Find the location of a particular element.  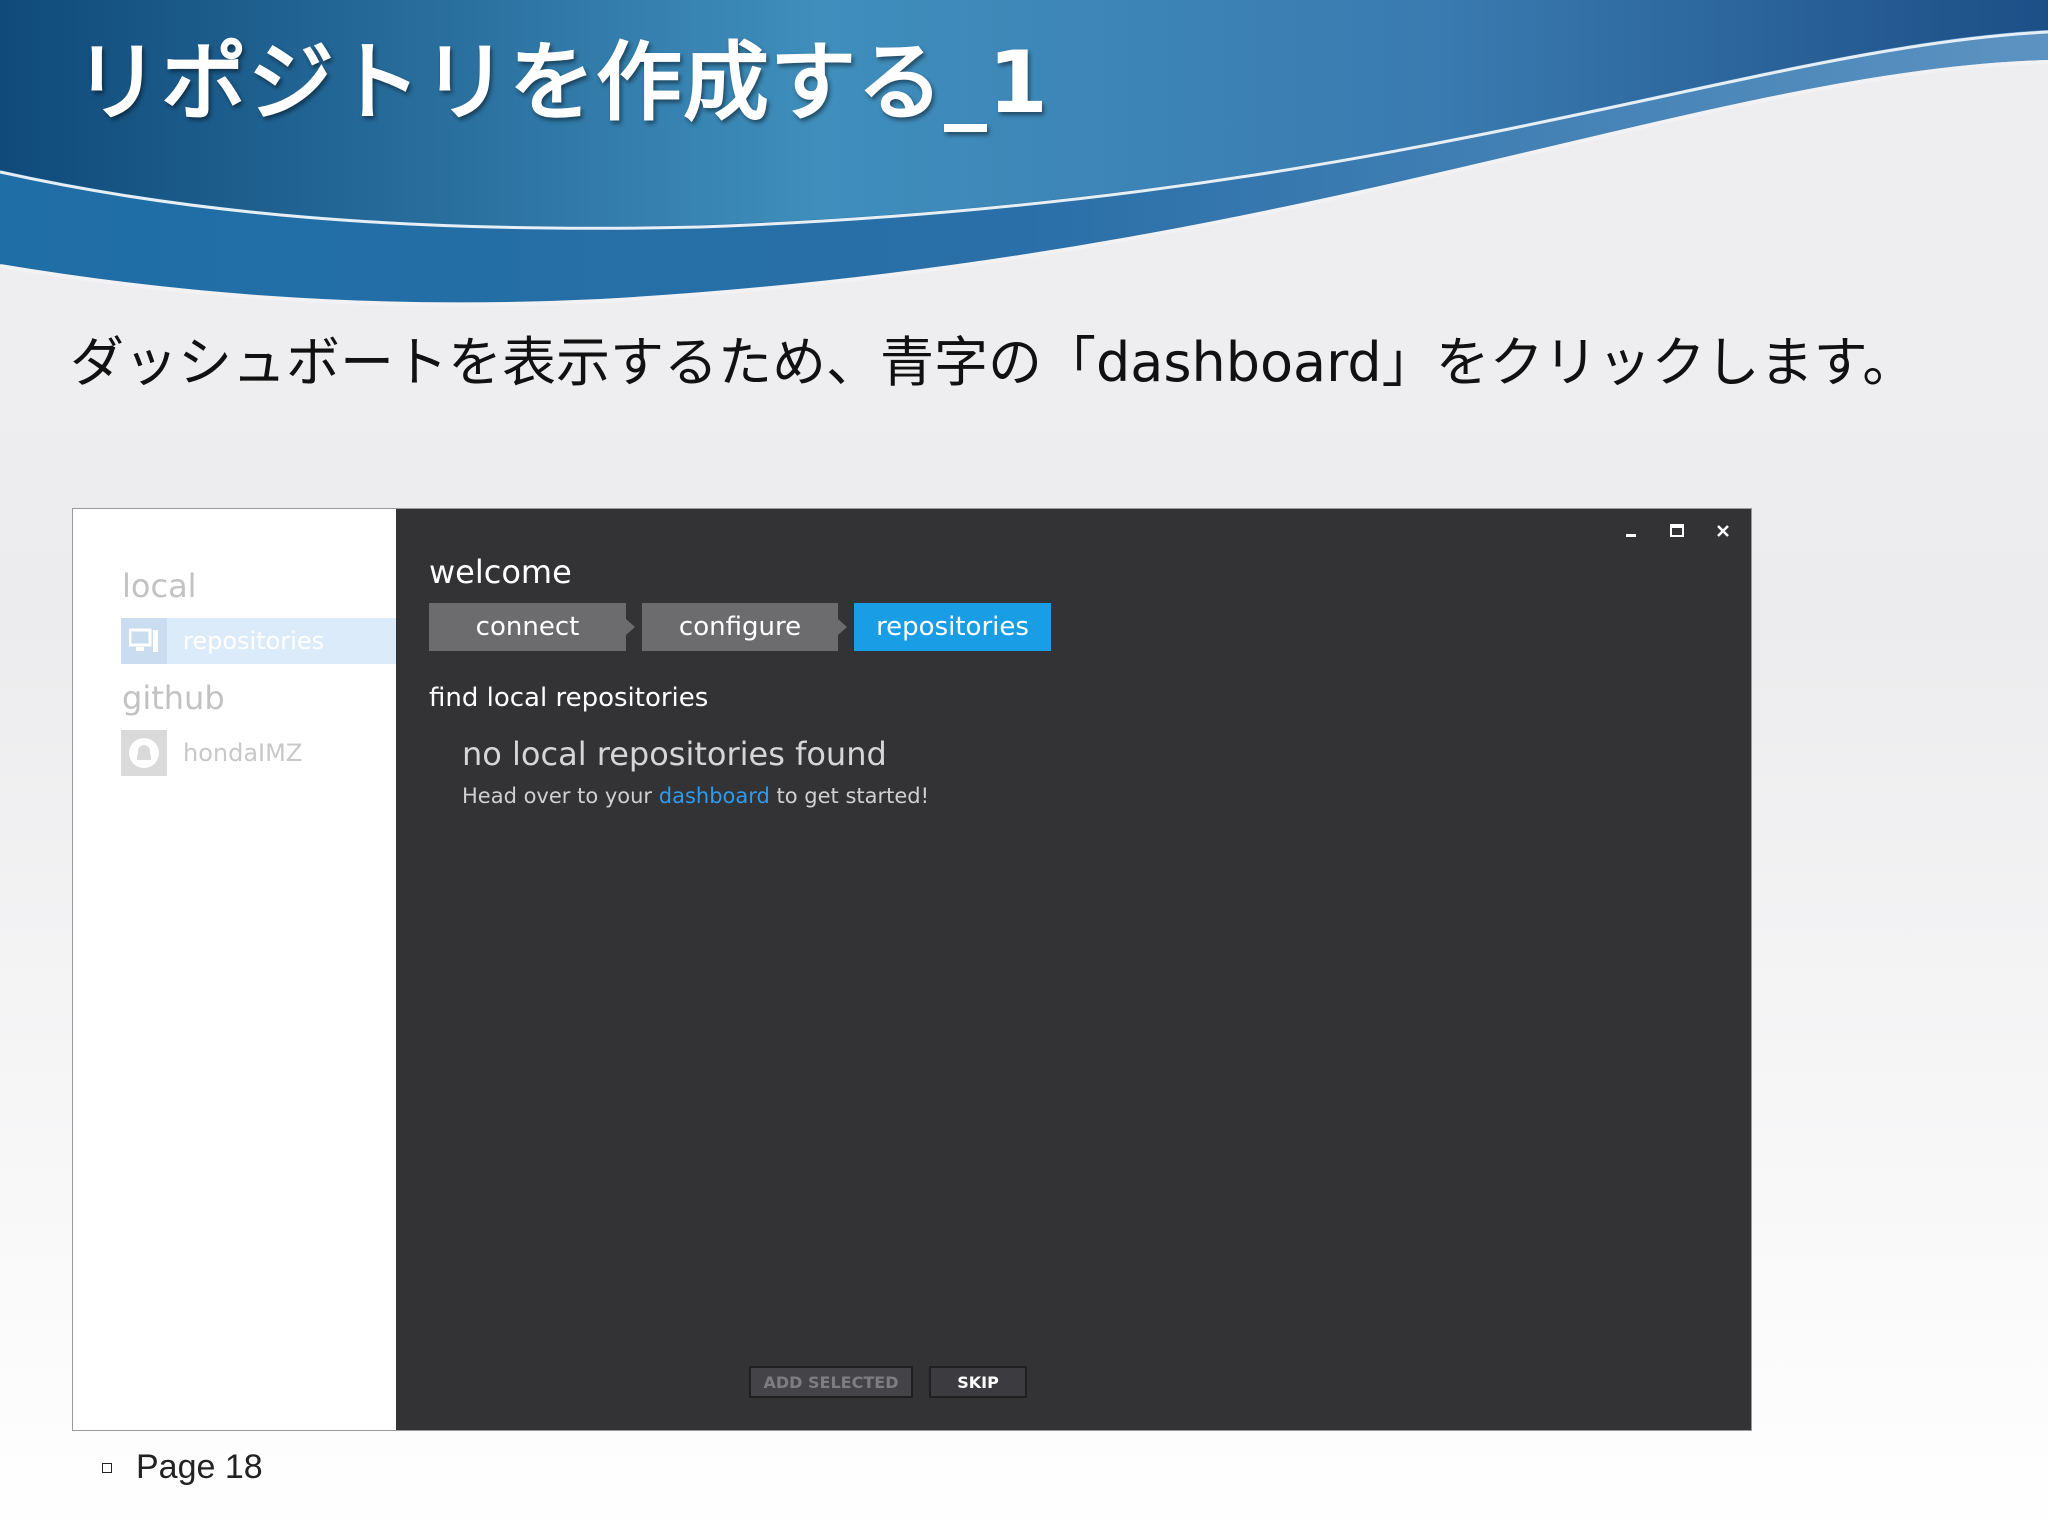

step-label: repositories is located at coordinates (952, 627).